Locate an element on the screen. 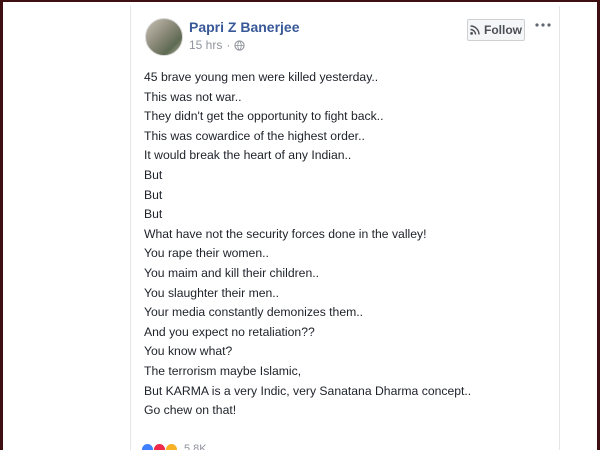 This screenshot has height=450, width=600. post-line: This was not war.. is located at coordinates (193, 96).